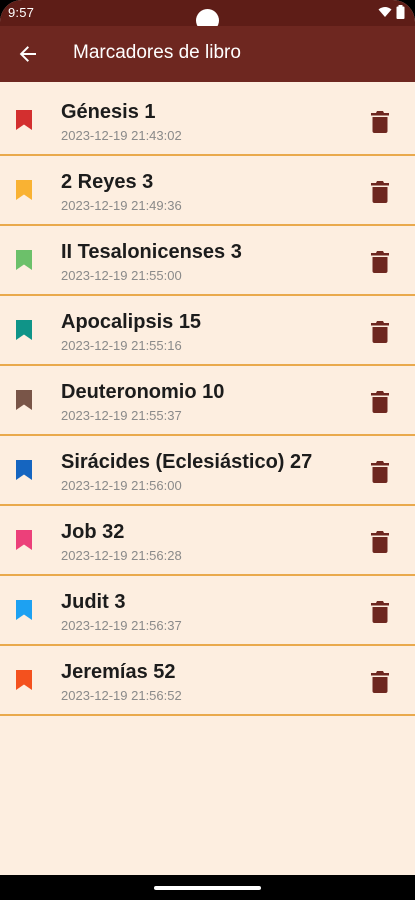 Image resolution: width=415 pixels, height=900 pixels. I want to click on bookmark-row: II Tesalonicenses 3 2023-12-19 21:55:00, so click(207, 261).